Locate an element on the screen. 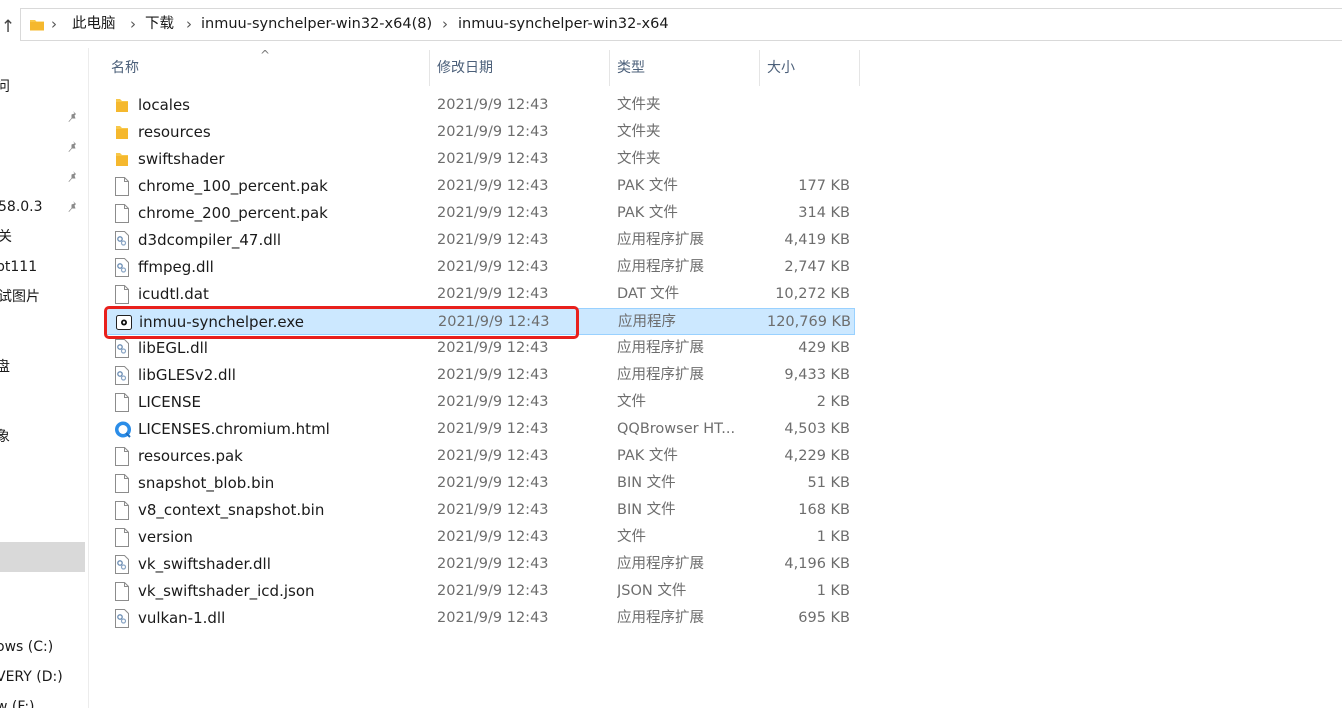  file-size: 4,419 KB is located at coordinates (817, 240).